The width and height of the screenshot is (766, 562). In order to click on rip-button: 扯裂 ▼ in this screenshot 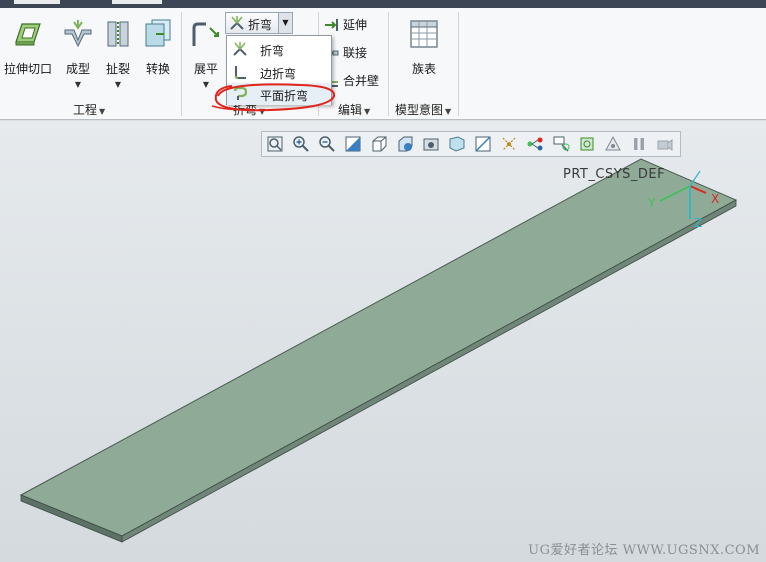, I will do `click(118, 54)`.